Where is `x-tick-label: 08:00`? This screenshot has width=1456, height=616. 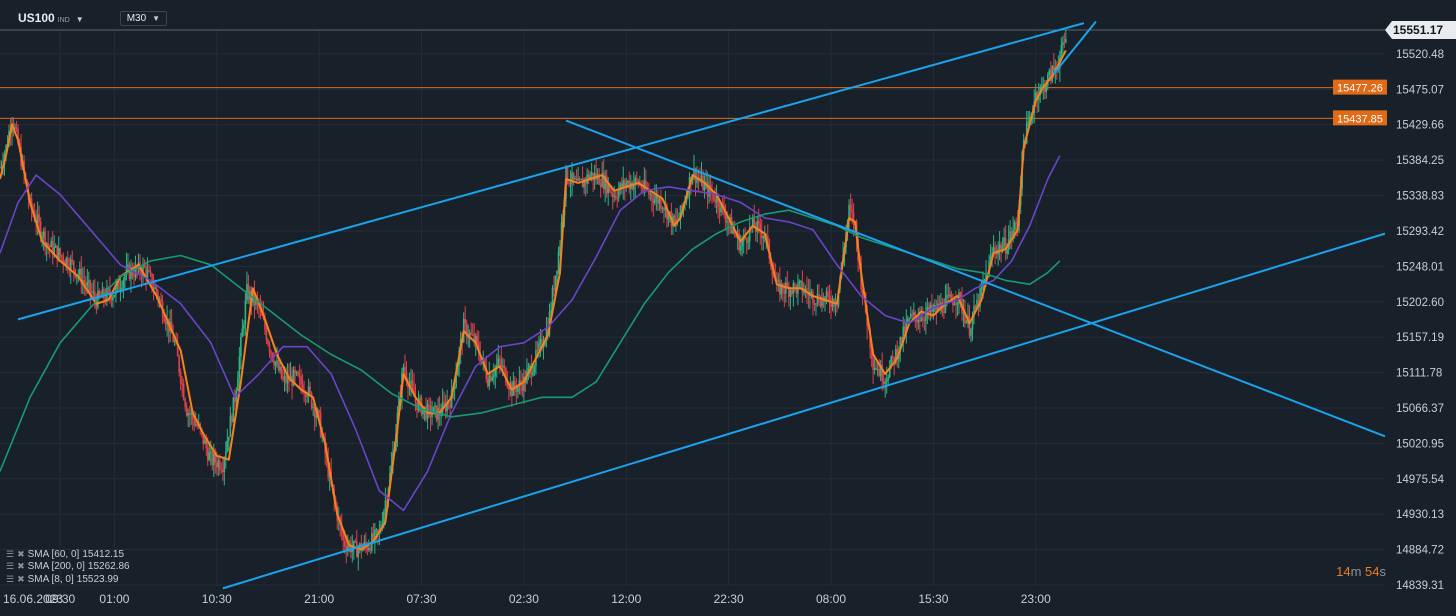 x-tick-label: 08:00 is located at coordinates (831, 599).